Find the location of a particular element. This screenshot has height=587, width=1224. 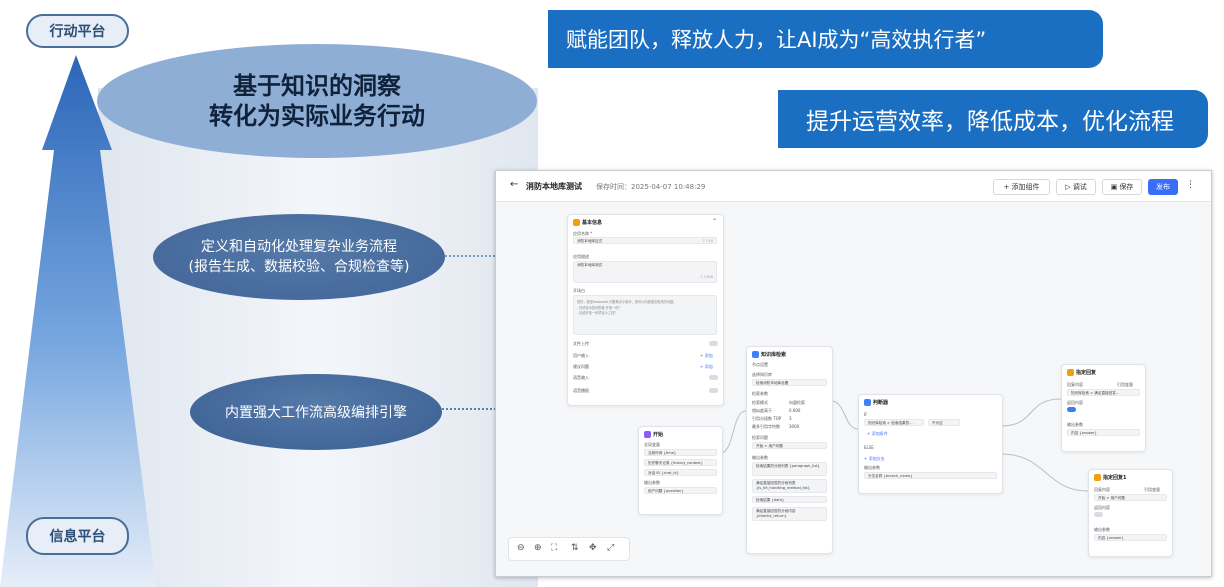

suggest-add: + 添加 is located at coordinates (706, 367).